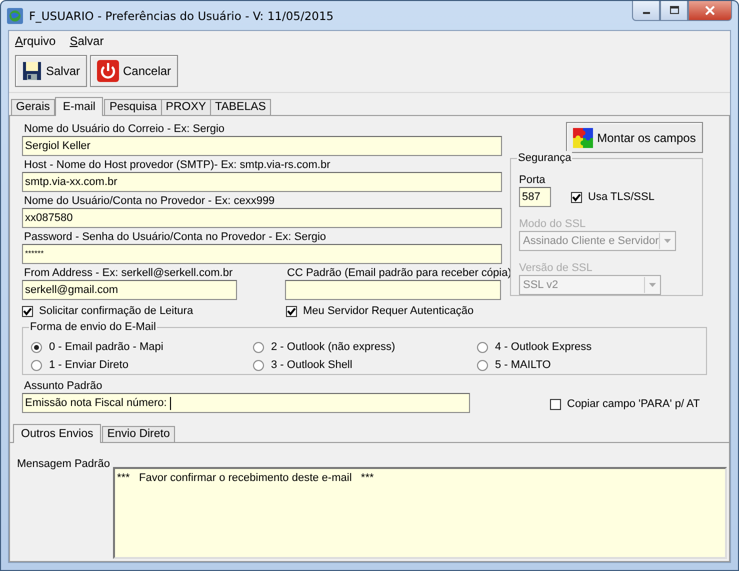 The height and width of the screenshot is (571, 739). What do you see at coordinates (553, 224) in the screenshot?
I see `field-label: Modo do SSL` at bounding box center [553, 224].